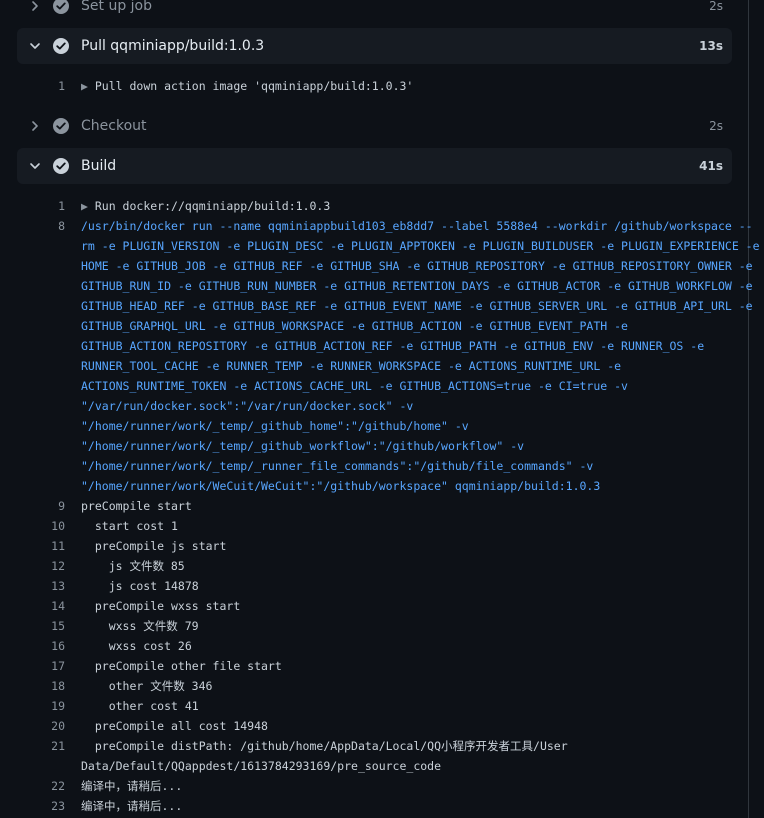  What do you see at coordinates (212, 206) in the screenshot?
I see `log-group-label: Run docker://qqminiapp/build:1.0.3` at bounding box center [212, 206].